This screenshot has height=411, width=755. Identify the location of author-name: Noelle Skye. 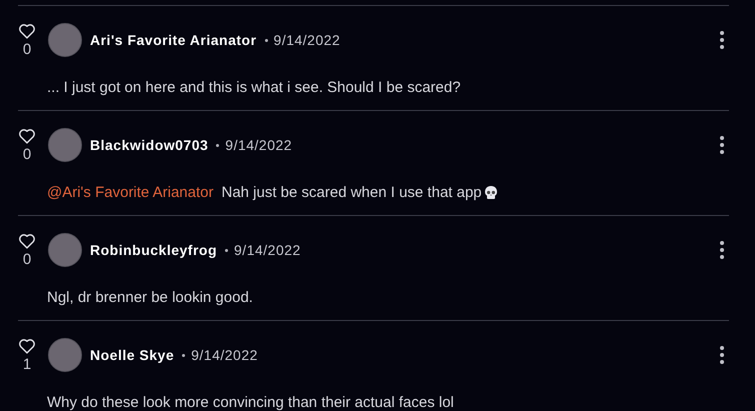
(132, 355).